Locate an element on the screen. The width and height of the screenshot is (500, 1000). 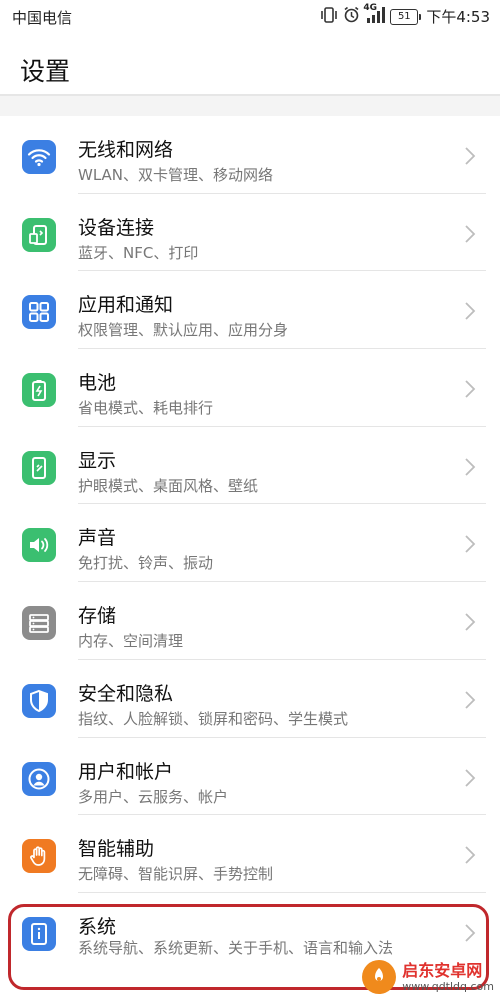
vibrate-icon is located at coordinates (329, 16).